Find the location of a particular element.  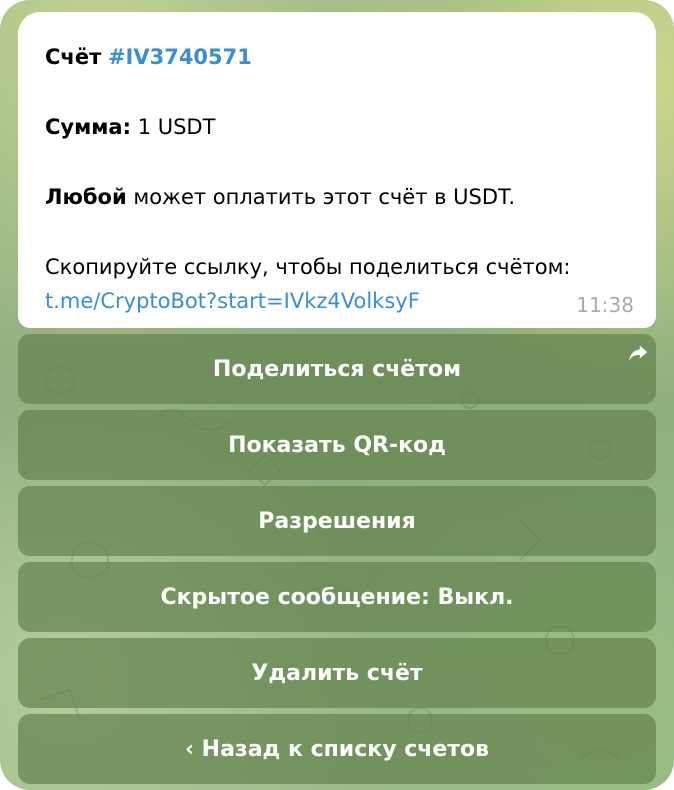

payer-bold: Любой is located at coordinates (86, 197).